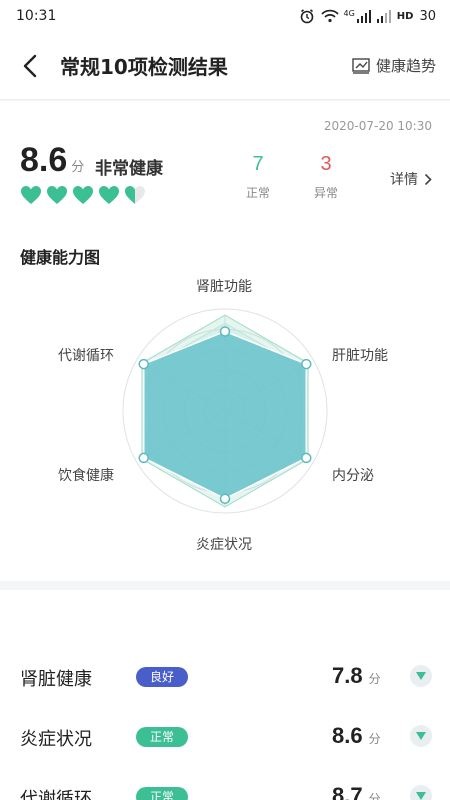 The width and height of the screenshot is (450, 800). What do you see at coordinates (307, 16) in the screenshot?
I see `alarm-icon` at bounding box center [307, 16].